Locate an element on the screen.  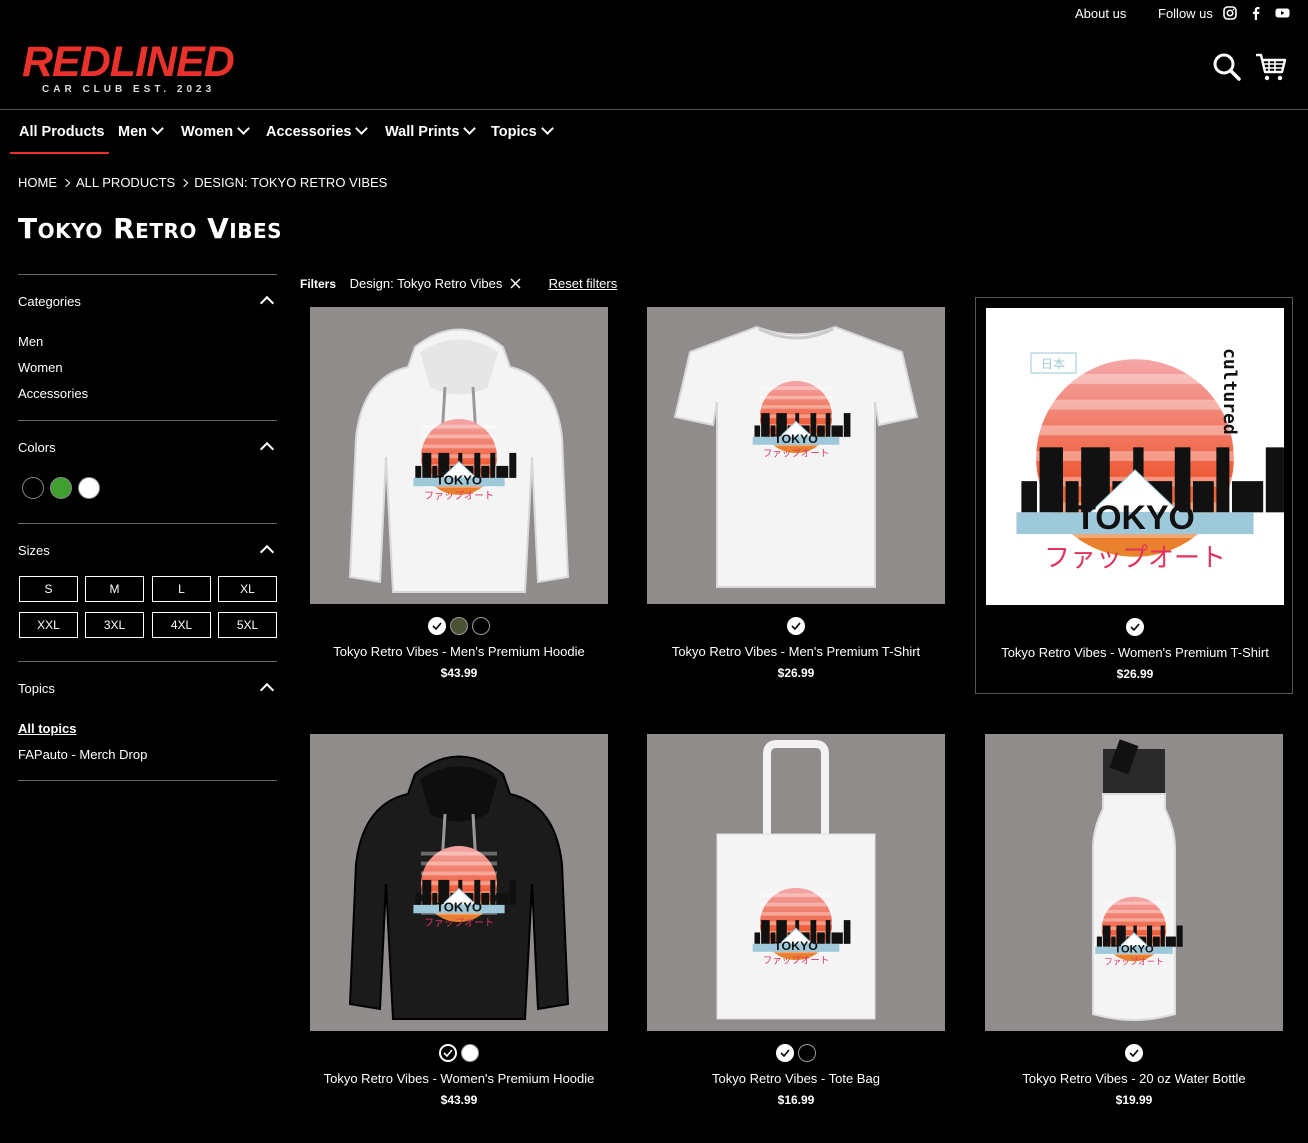
breadcrumb-current: DESIGN: TOKYO RETRO VIBES is located at coordinates (291, 182).